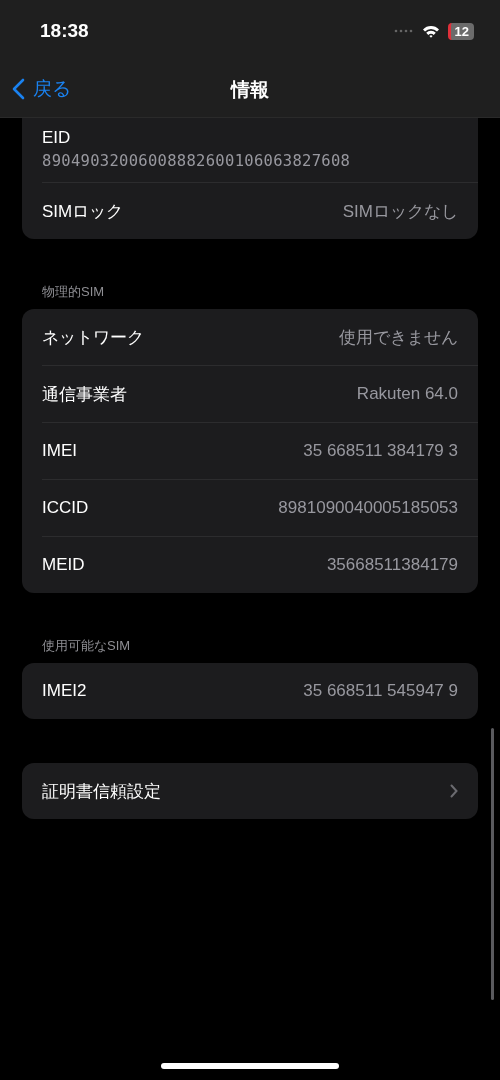  I want to click on row-label: ネットワーク, so click(93, 337).